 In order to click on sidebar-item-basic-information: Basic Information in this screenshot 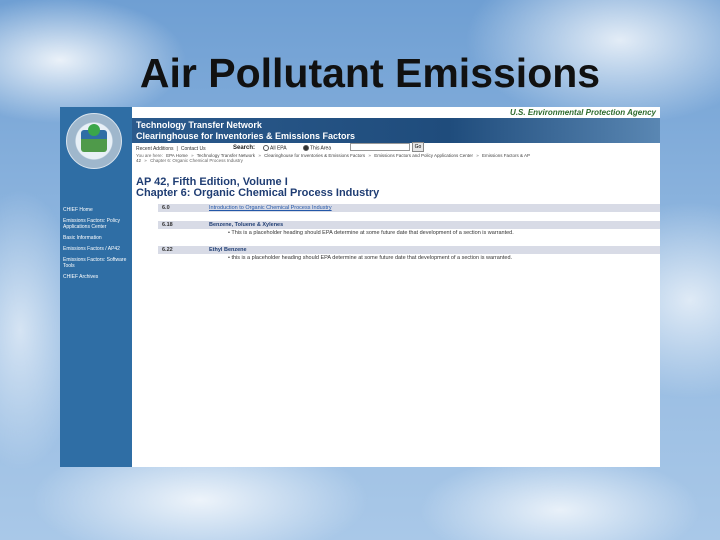, I will do `click(97, 238)`.